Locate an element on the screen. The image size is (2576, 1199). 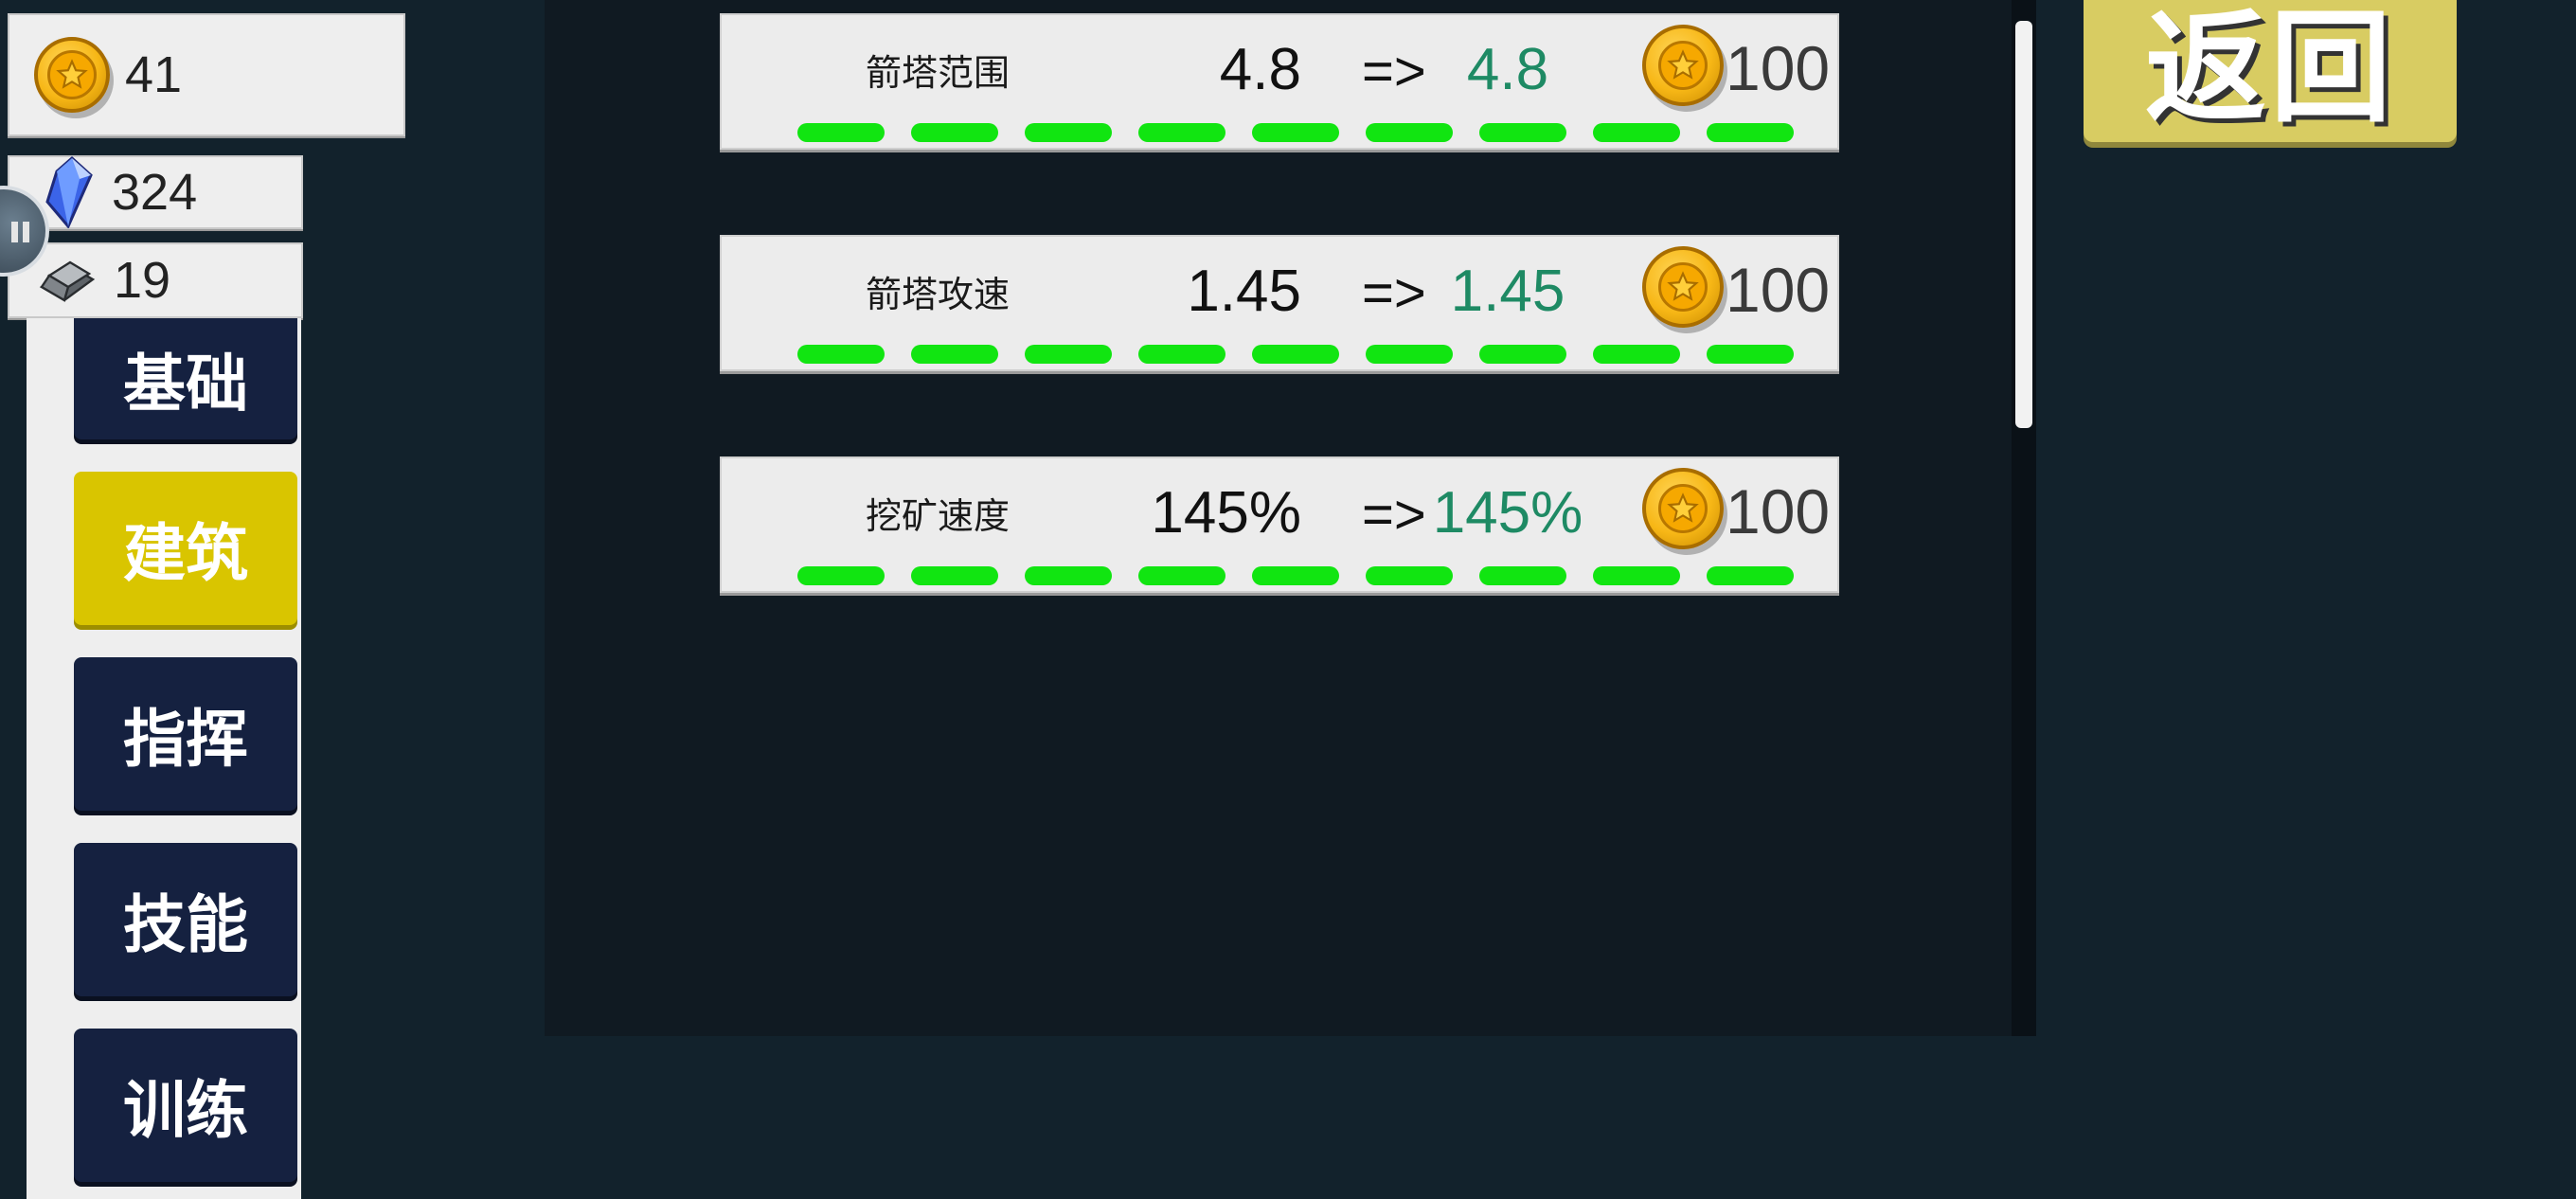
menu-skill-label: 技能 is located at coordinates (185, 925).